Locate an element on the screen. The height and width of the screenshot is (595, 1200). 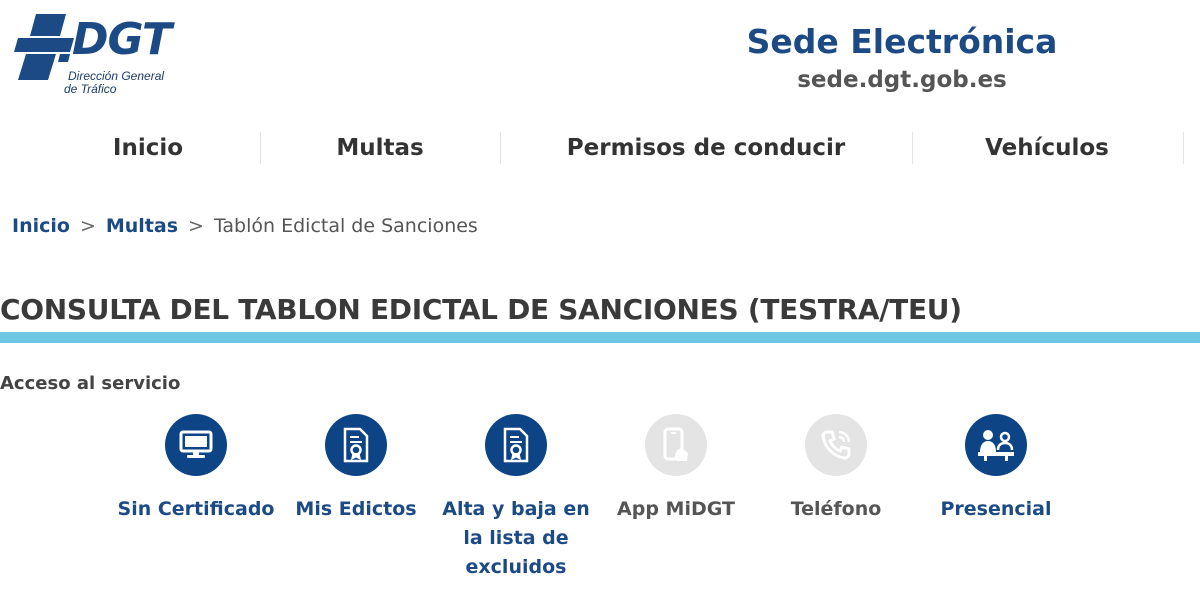
service-telefono: Teléfono is located at coordinates (836, 469).